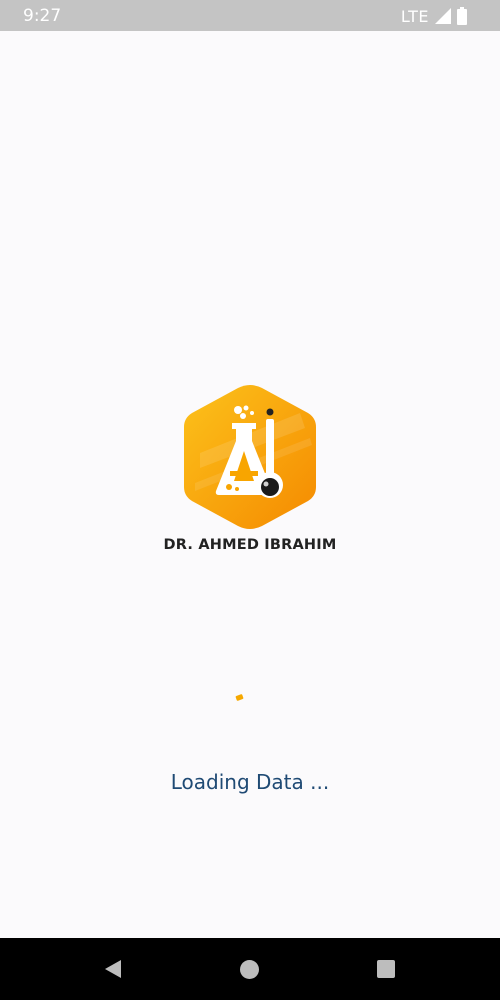 This screenshot has width=500, height=1000. I want to click on navigation-bar, so click(250, 969).